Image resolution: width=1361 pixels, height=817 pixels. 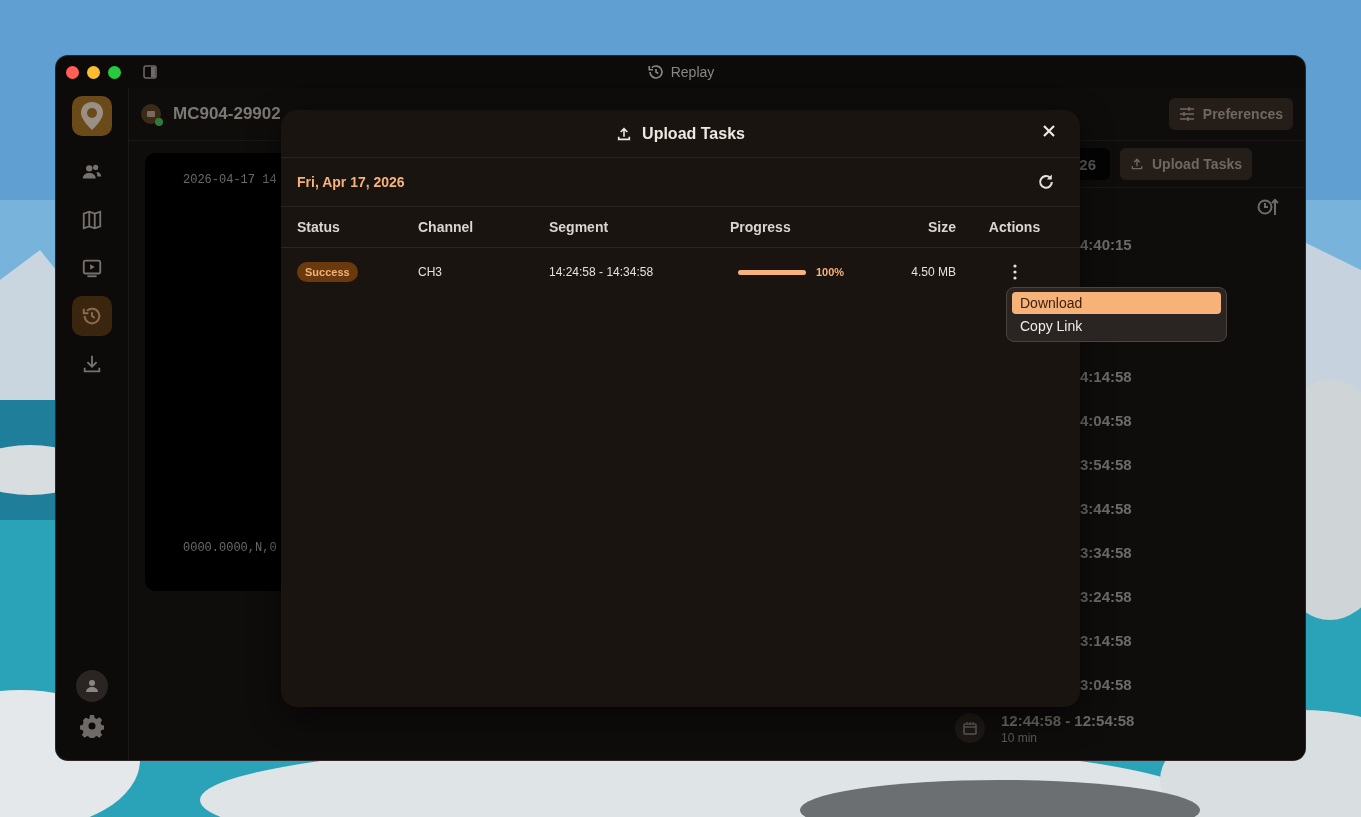 What do you see at coordinates (227, 114) in the screenshot?
I see `device-title: MC904-29902` at bounding box center [227, 114].